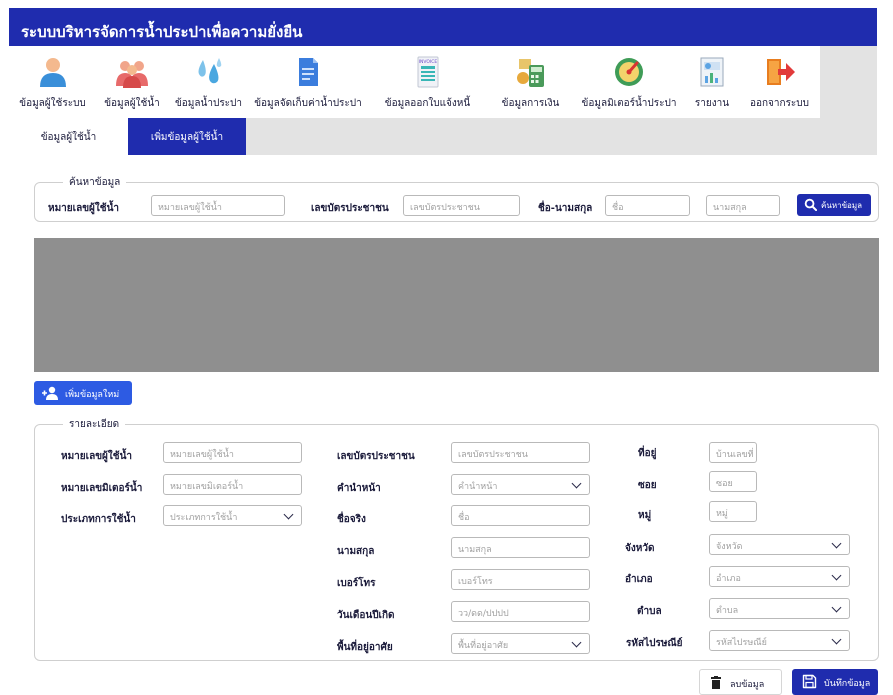  What do you see at coordinates (520, 579) in the screenshot?
I see `phone-input: เบอร์โทร` at bounding box center [520, 579].